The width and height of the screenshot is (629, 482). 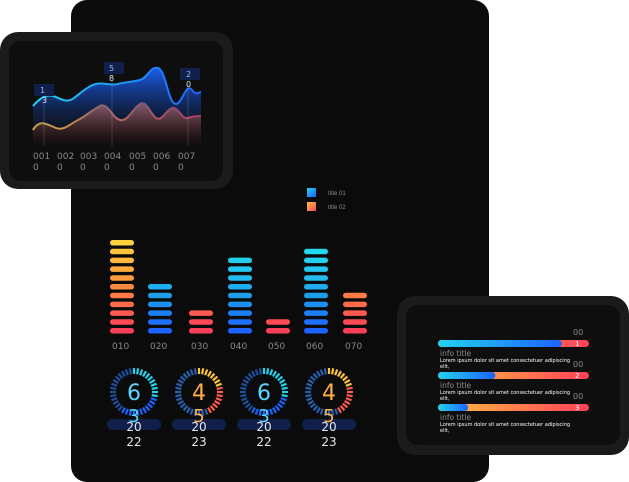 What do you see at coordinates (41, 157) in the screenshot?
I see `x-label: 001` at bounding box center [41, 157].